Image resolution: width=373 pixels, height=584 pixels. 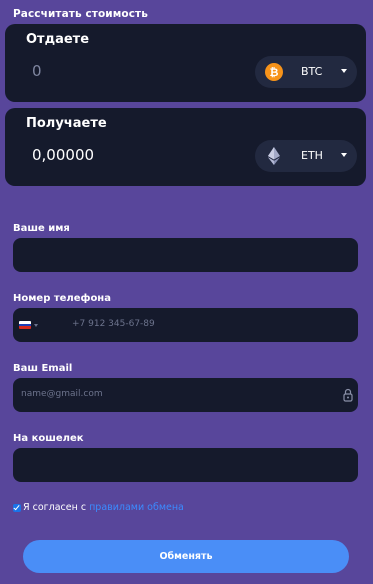 What do you see at coordinates (48, 438) in the screenshot?
I see `wallet-label: На кошелек` at bounding box center [48, 438].